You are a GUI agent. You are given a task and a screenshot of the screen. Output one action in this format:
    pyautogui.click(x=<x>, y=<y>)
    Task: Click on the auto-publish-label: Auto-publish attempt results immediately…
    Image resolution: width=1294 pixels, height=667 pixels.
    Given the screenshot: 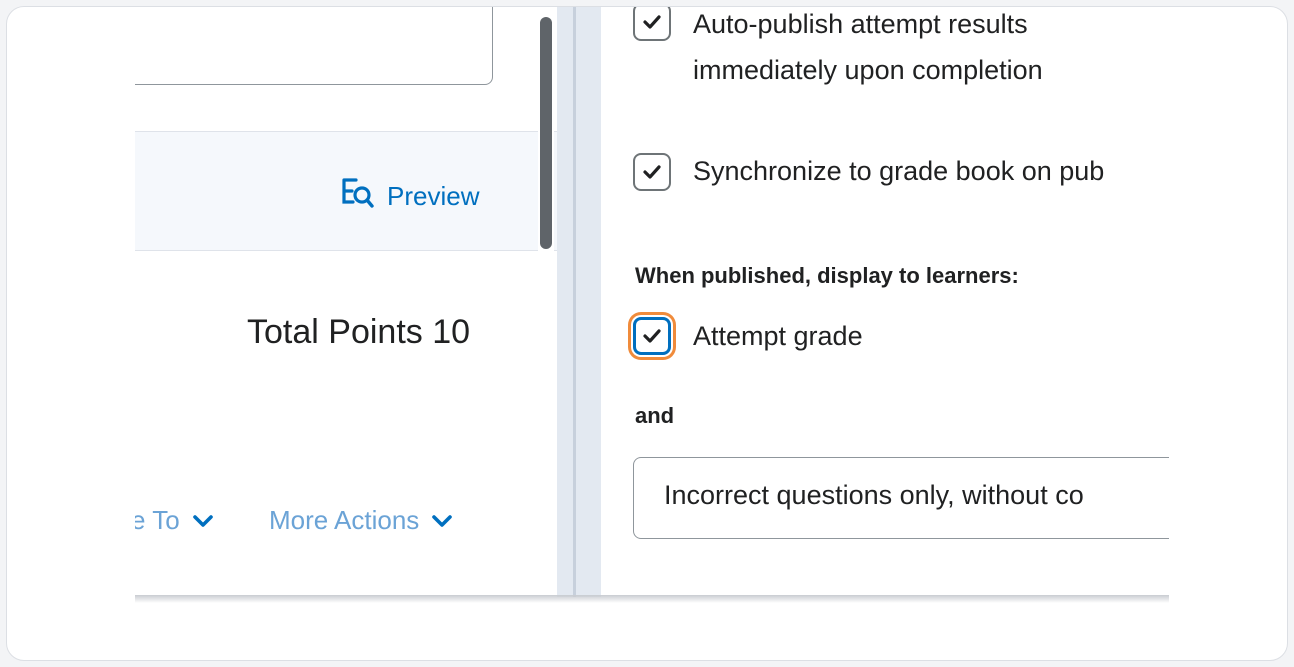 What is the action you would take?
    pyautogui.click(x=868, y=50)
    